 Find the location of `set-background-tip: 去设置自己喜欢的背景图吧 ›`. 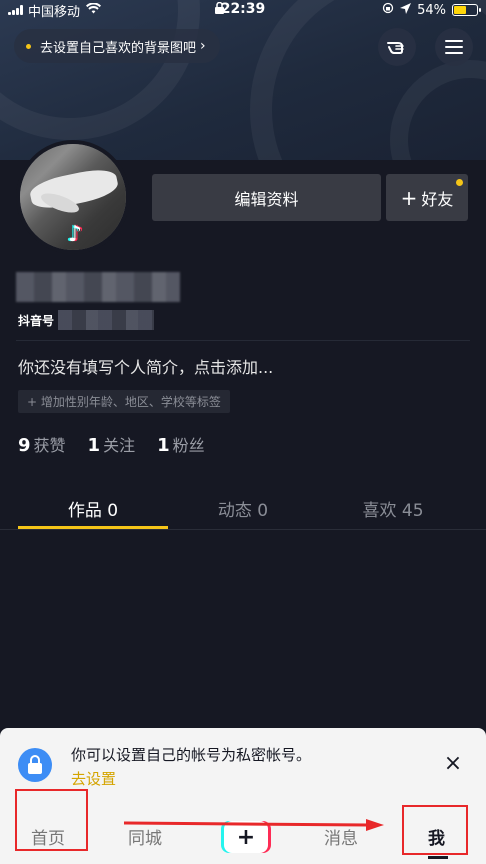

set-background-tip: 去设置自己喜欢的背景图吧 › is located at coordinates (117, 46).